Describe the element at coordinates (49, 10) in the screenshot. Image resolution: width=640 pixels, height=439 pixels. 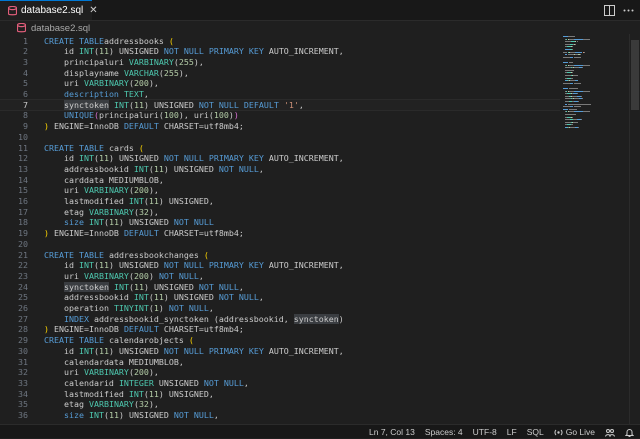
I see `tab-database2-sql: database2.sql ✕` at that location.